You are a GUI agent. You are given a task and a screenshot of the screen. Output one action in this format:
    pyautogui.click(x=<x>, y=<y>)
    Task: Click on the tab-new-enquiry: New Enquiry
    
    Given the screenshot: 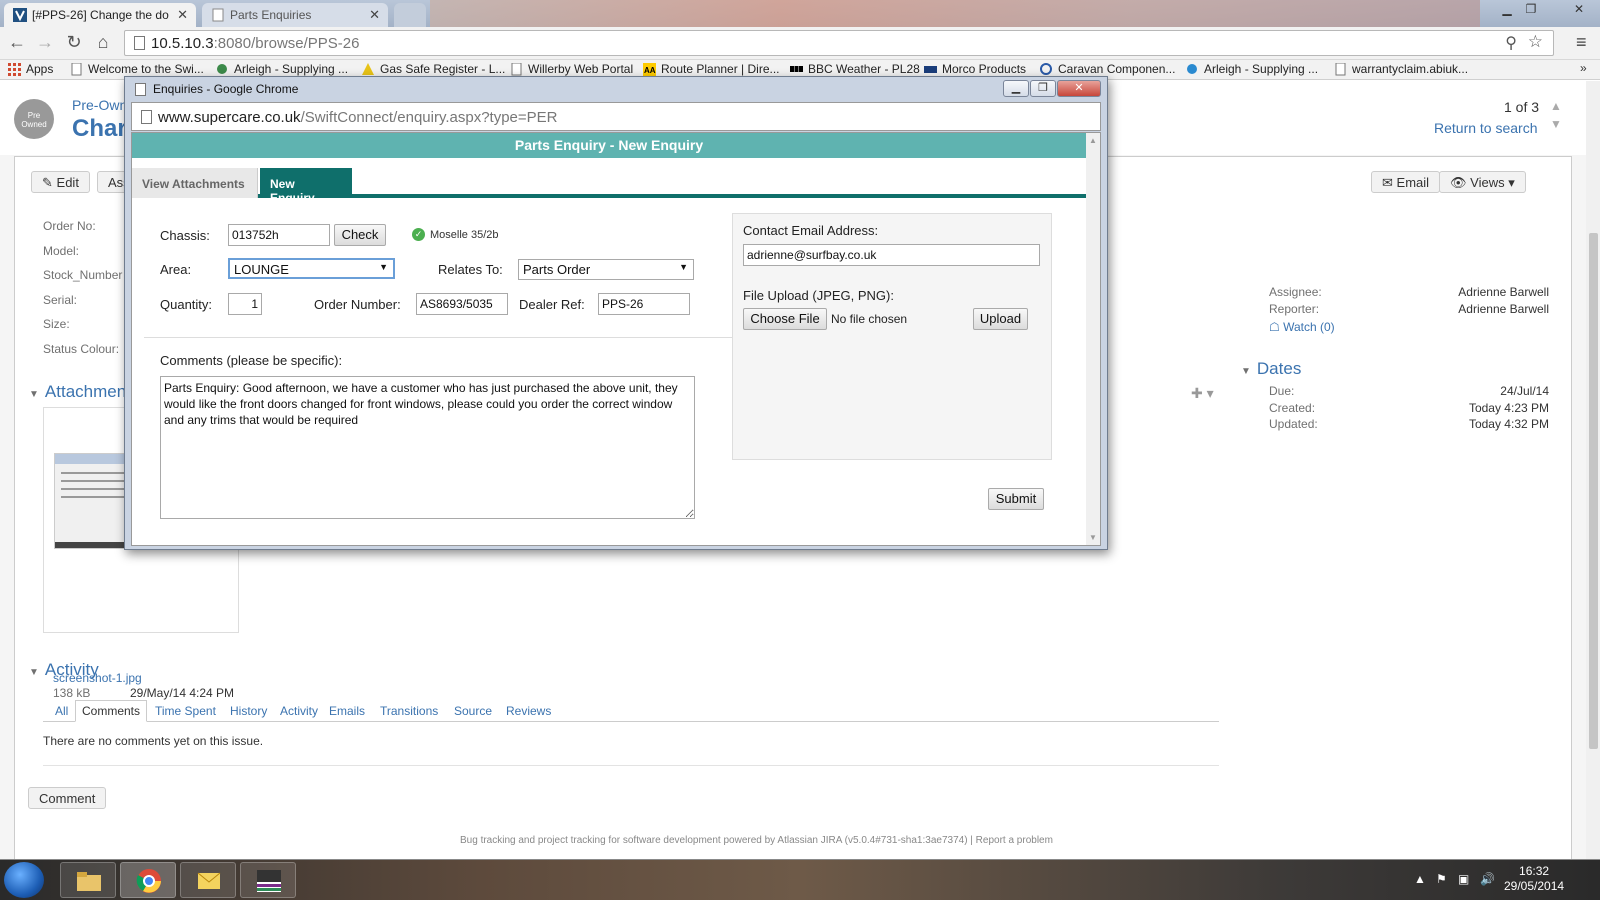 What is the action you would take?
    pyautogui.click(x=306, y=186)
    